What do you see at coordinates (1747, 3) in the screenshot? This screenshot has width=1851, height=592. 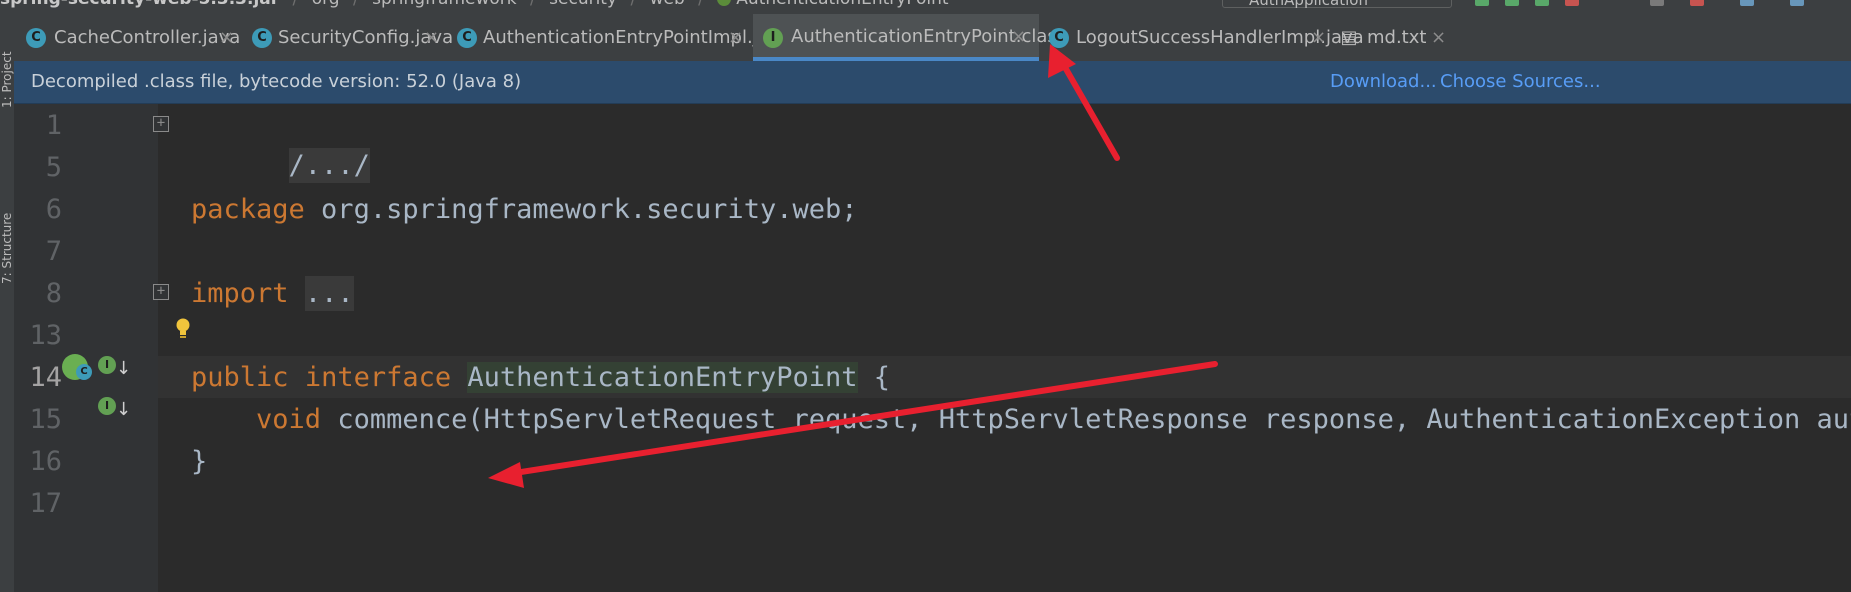 I see `project-structure-icon` at bounding box center [1747, 3].